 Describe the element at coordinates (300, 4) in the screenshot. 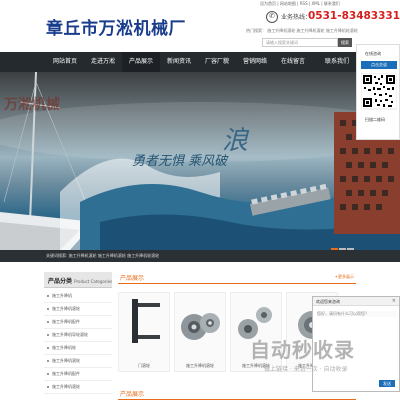

I see `top-links: 设为首页 | 网站地图 | RSS | XML | 联系我们` at that location.